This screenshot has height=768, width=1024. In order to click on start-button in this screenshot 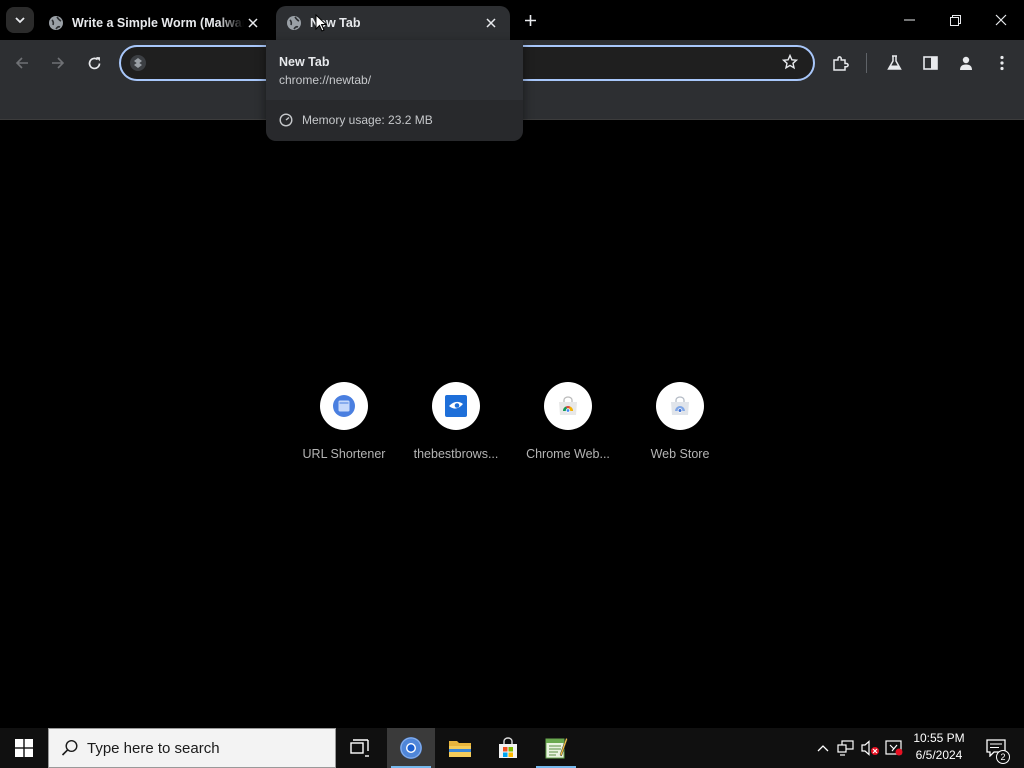, I will do `click(24, 748)`.